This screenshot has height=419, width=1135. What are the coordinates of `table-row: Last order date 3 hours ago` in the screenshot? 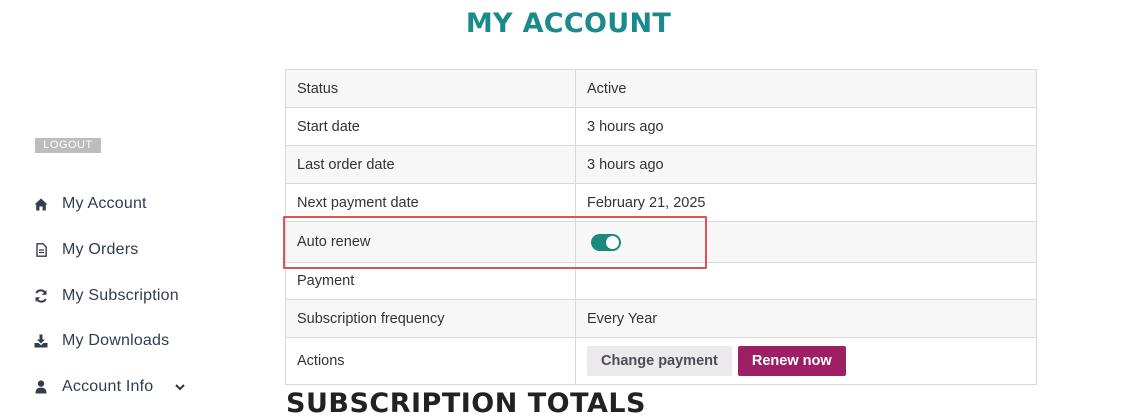 It's located at (661, 164).